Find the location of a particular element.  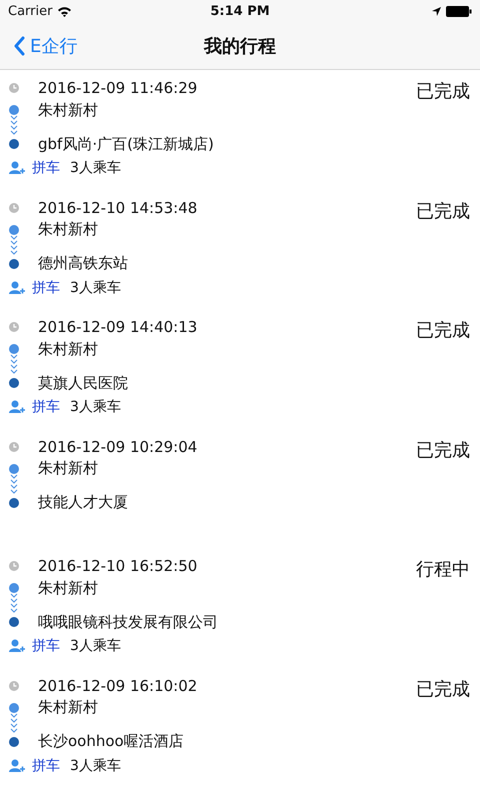

trip-time: 2016-12-09 16:10:02 is located at coordinates (118, 685).